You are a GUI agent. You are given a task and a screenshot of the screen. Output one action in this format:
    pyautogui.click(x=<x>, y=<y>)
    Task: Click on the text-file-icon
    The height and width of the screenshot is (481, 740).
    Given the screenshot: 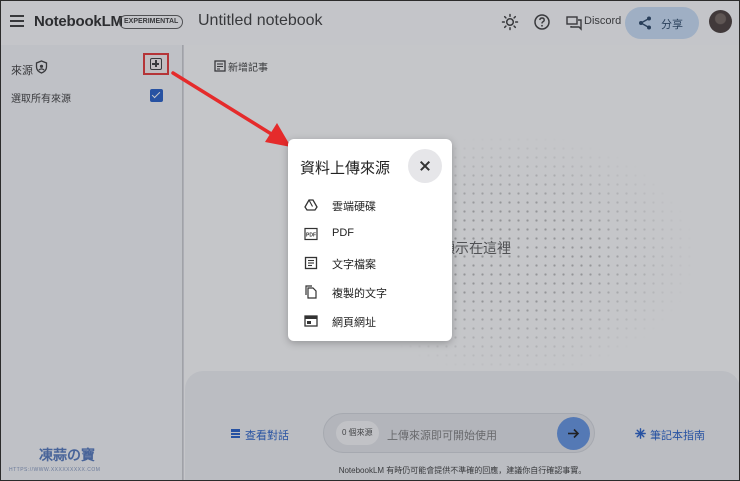 What is the action you would take?
    pyautogui.click(x=311, y=263)
    